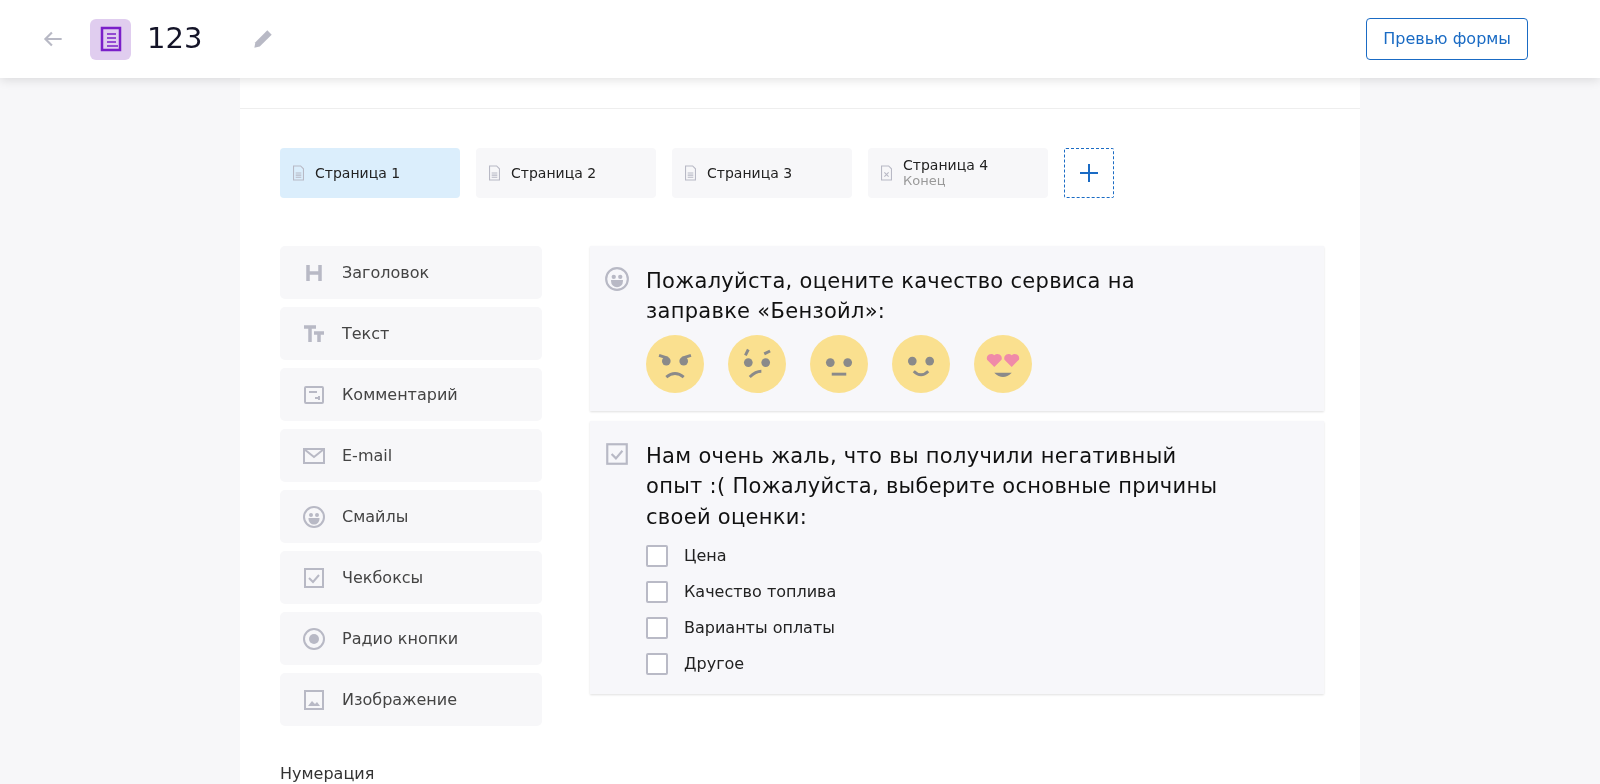 The width and height of the screenshot is (1600, 784). I want to click on element-palette-item: Радио кнопки, so click(411, 638).